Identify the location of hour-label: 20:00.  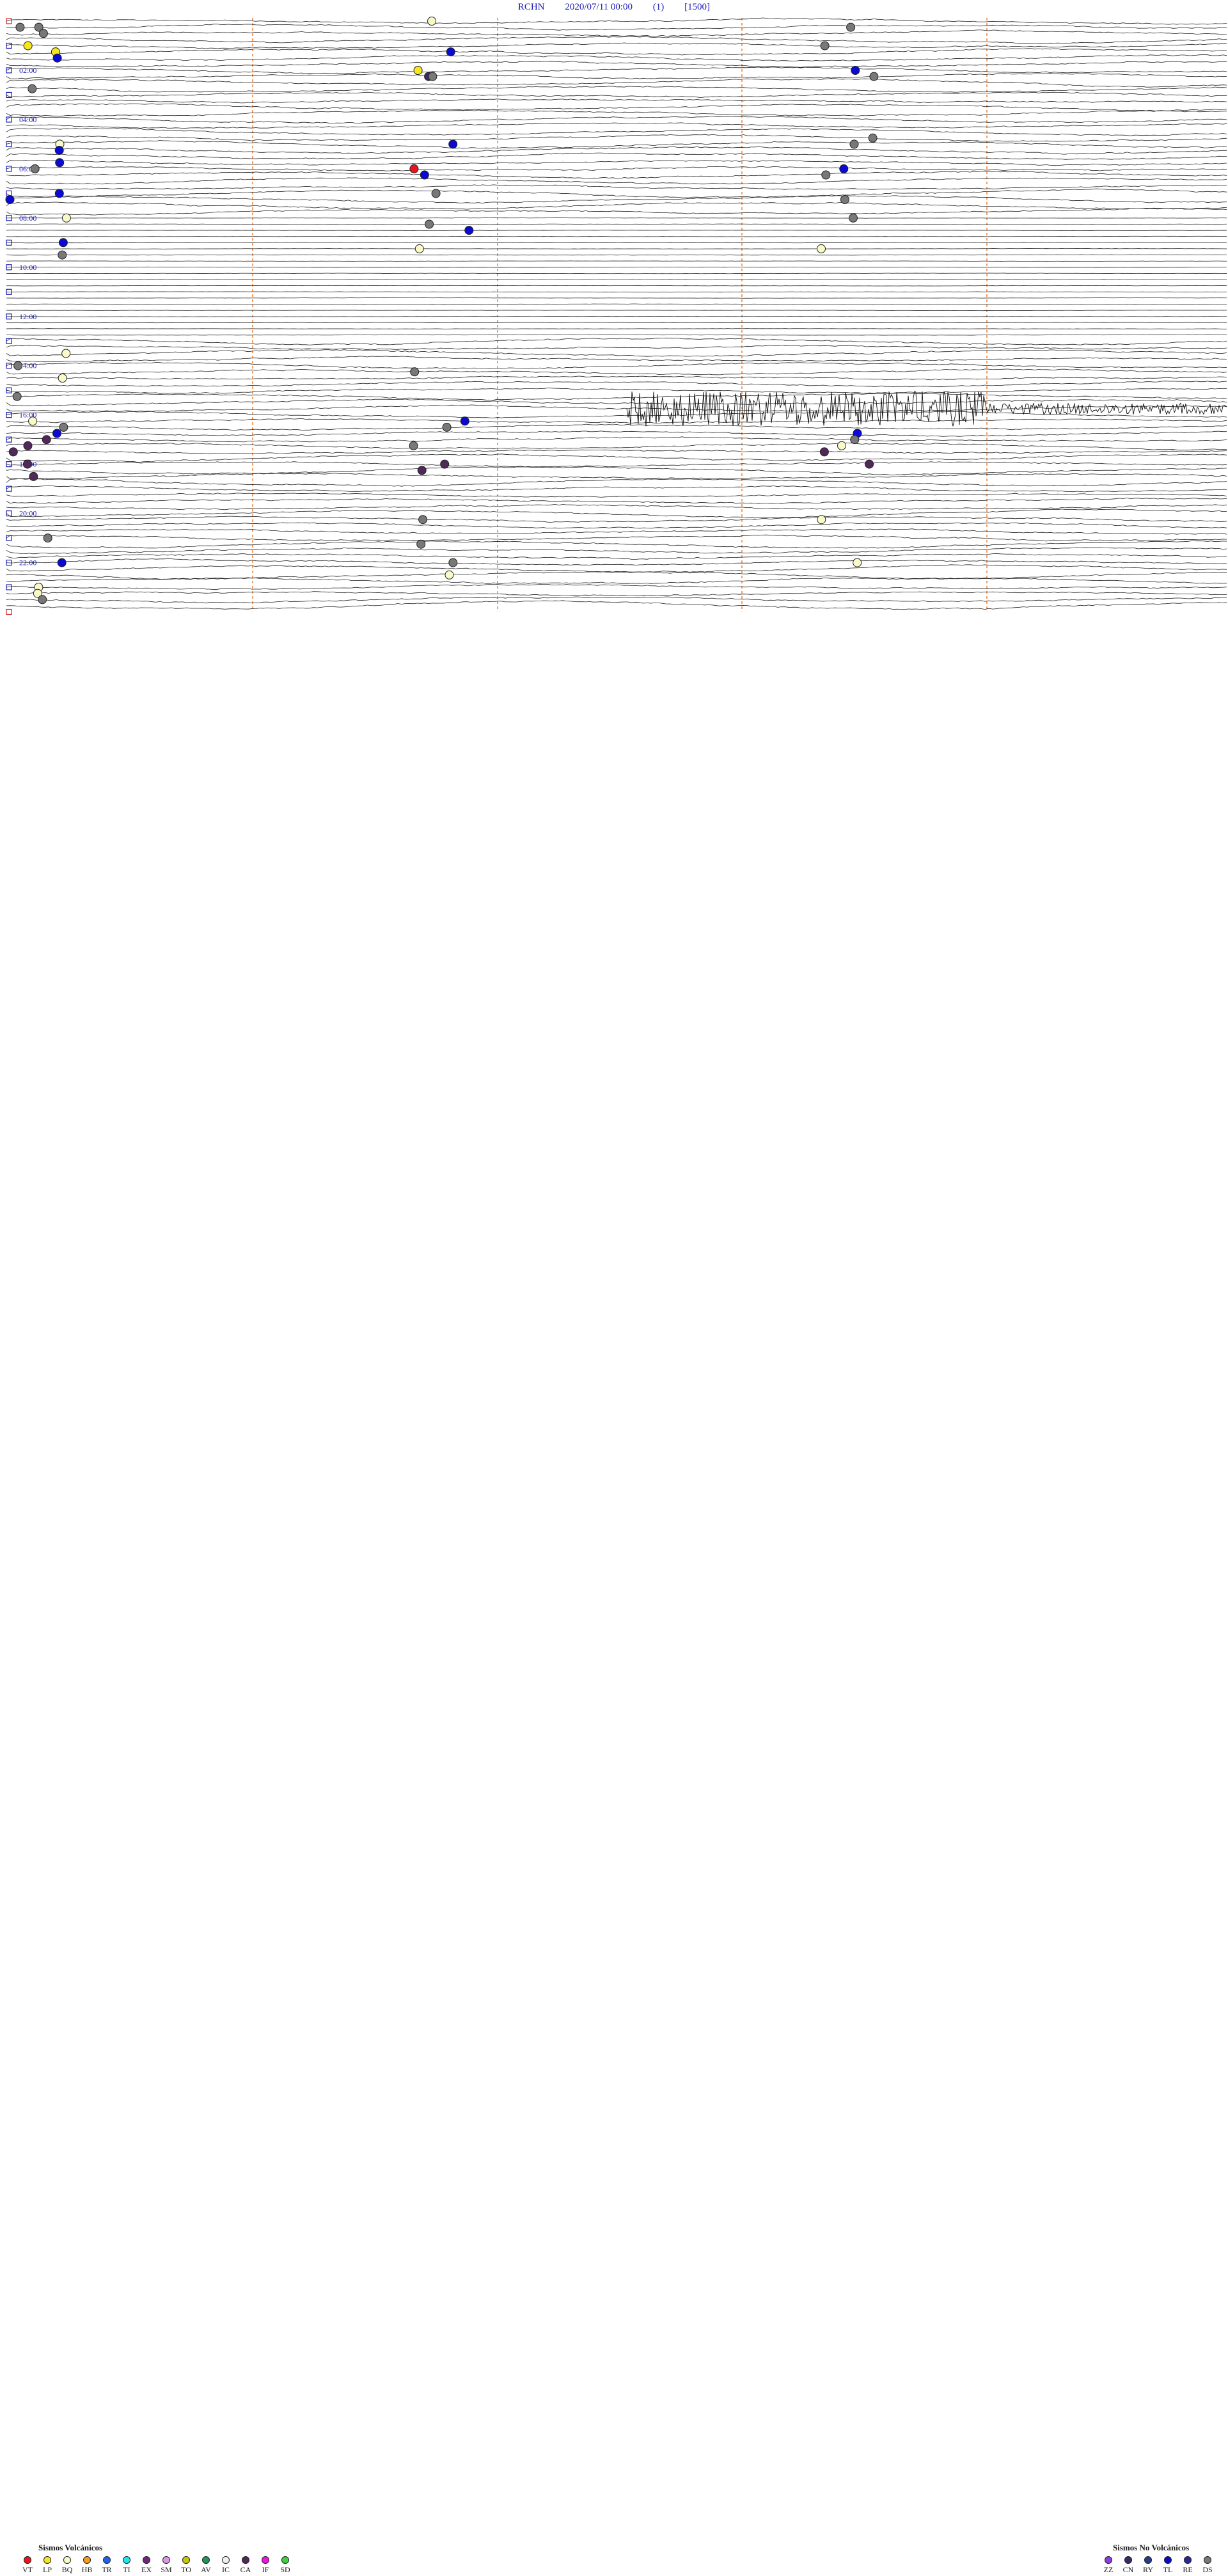
(27, 513).